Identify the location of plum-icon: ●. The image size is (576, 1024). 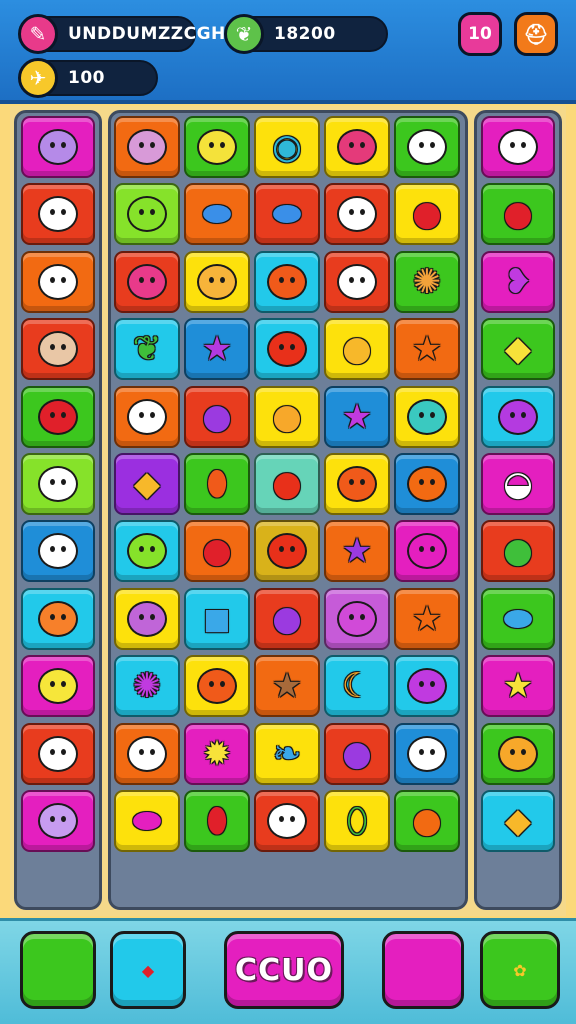
(217, 416).